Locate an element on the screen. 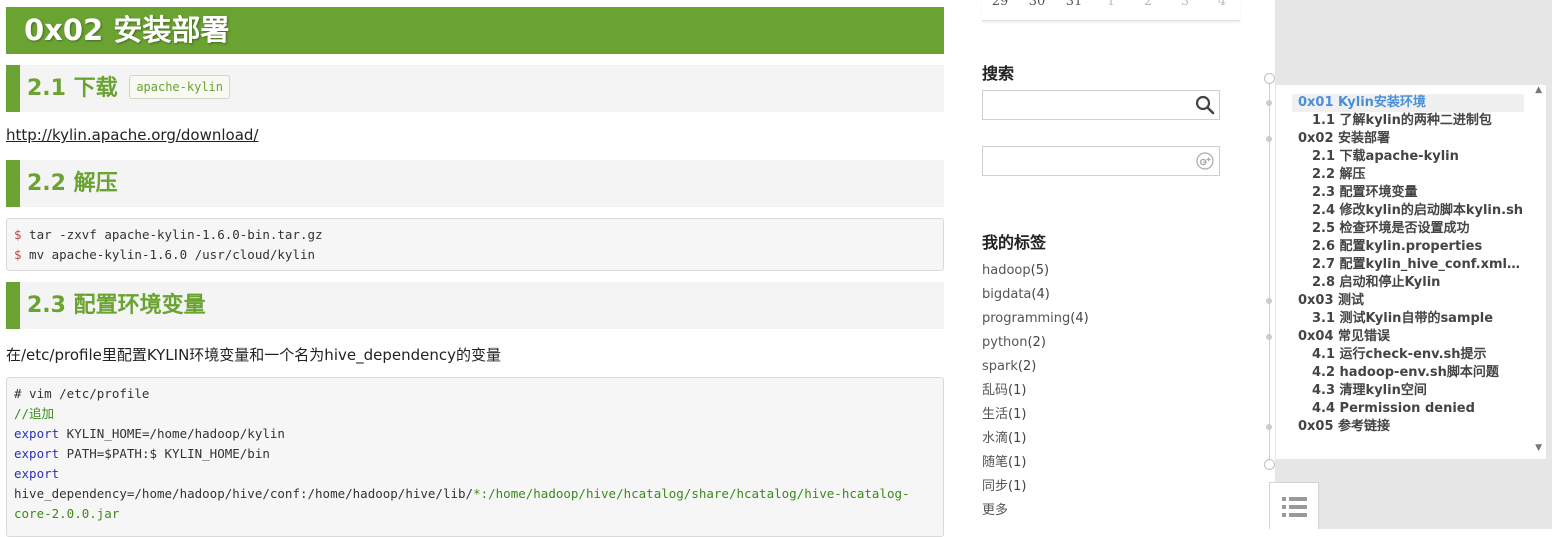  toc-item-subsection: 2.5 检查环境是否设置成功 is located at coordinates (1419, 229).